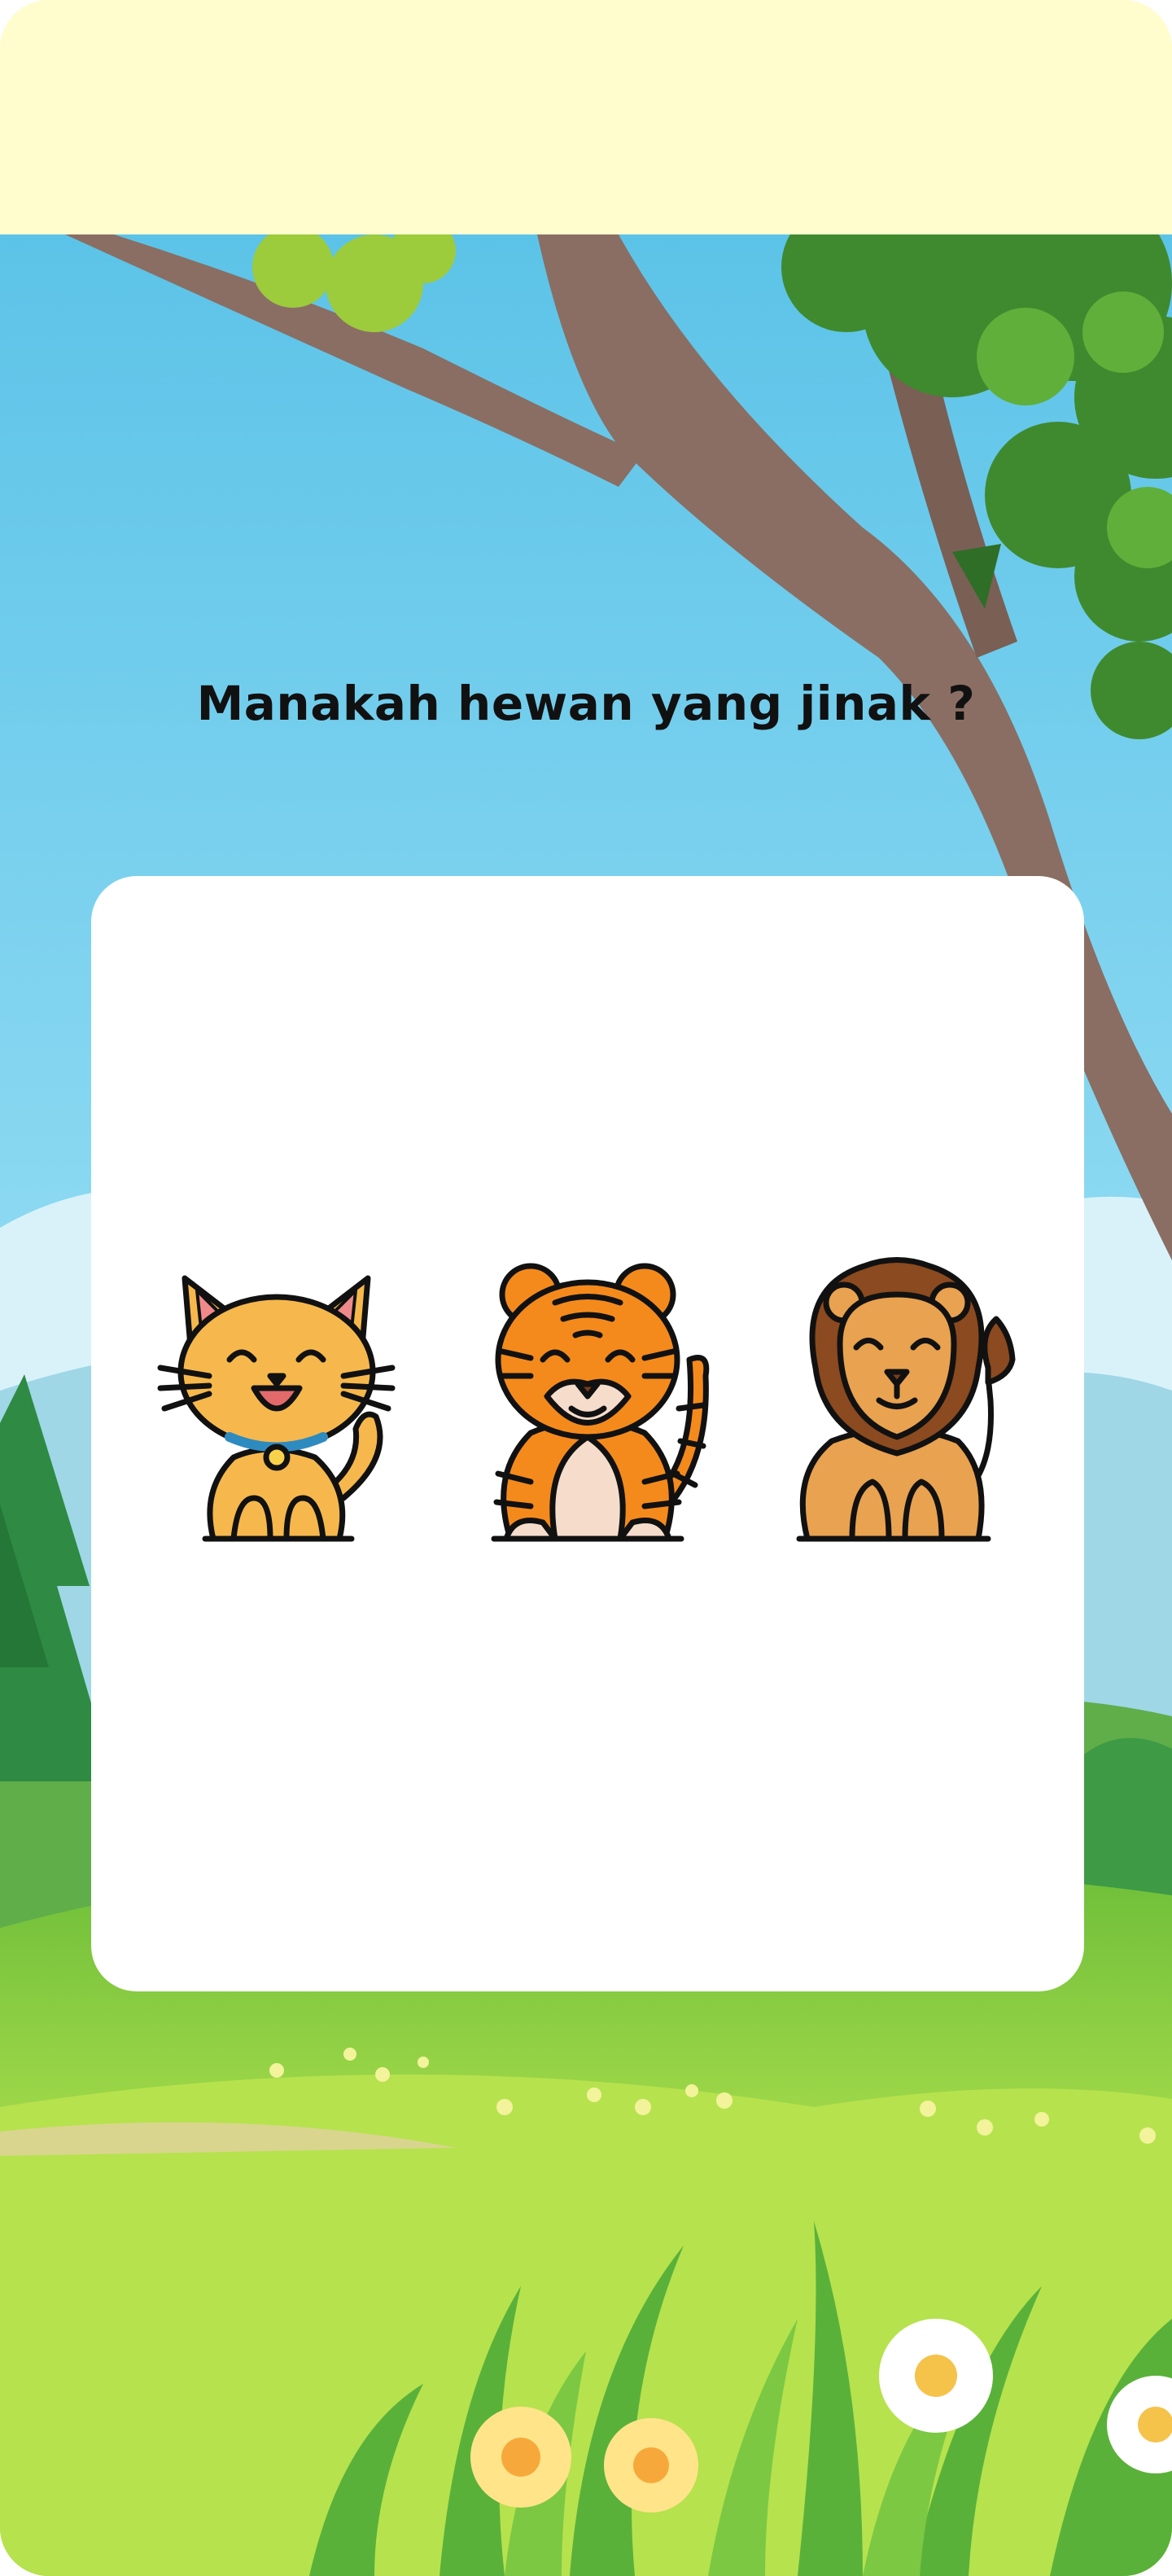 The height and width of the screenshot is (2576, 1172). What do you see at coordinates (276, 1408) in the screenshot?
I see `cat-icon` at bounding box center [276, 1408].